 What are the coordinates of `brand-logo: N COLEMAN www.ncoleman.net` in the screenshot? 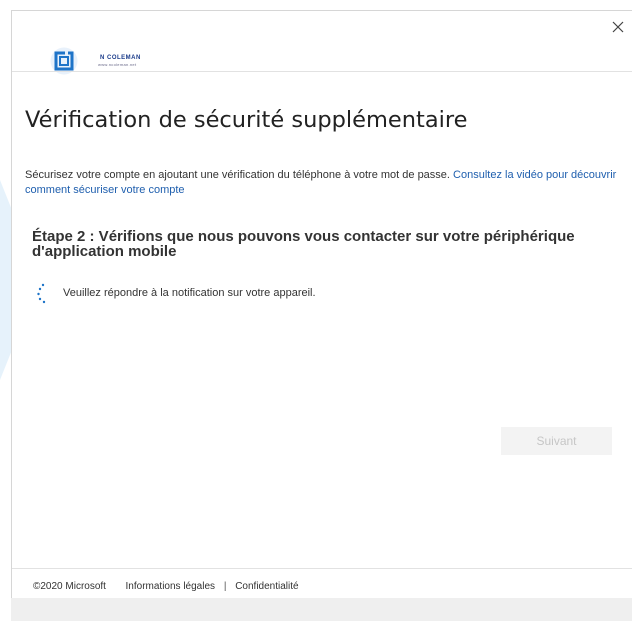 It's located at (110, 62).